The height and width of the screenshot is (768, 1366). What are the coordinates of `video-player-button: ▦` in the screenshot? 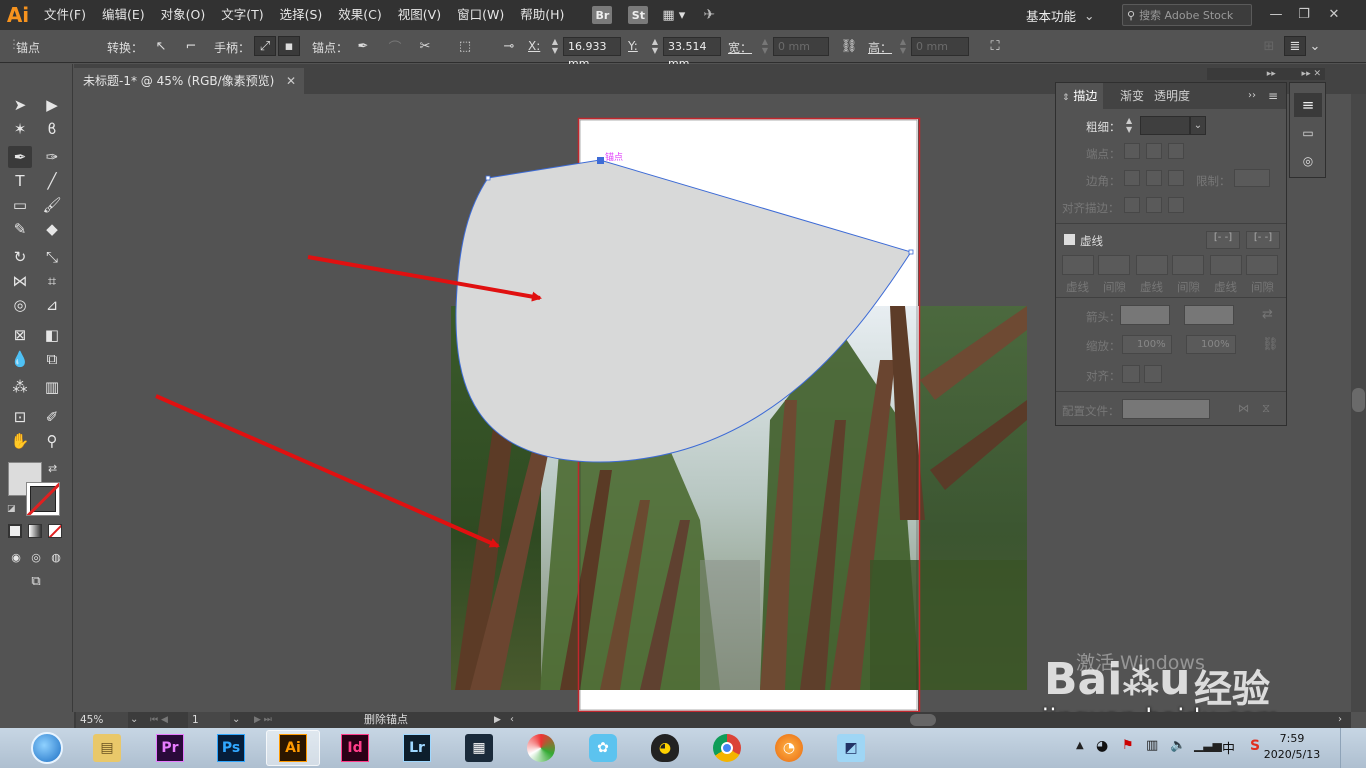 It's located at (479, 748).